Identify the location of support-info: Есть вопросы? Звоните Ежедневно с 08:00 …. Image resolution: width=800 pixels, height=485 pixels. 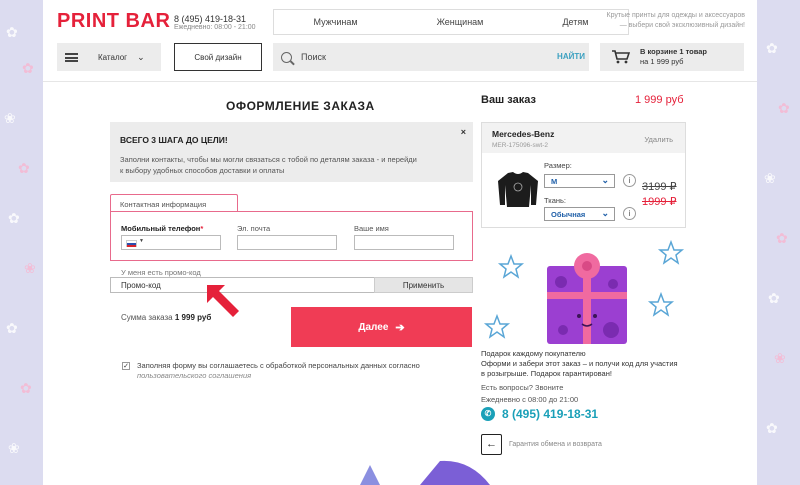
(529, 394).